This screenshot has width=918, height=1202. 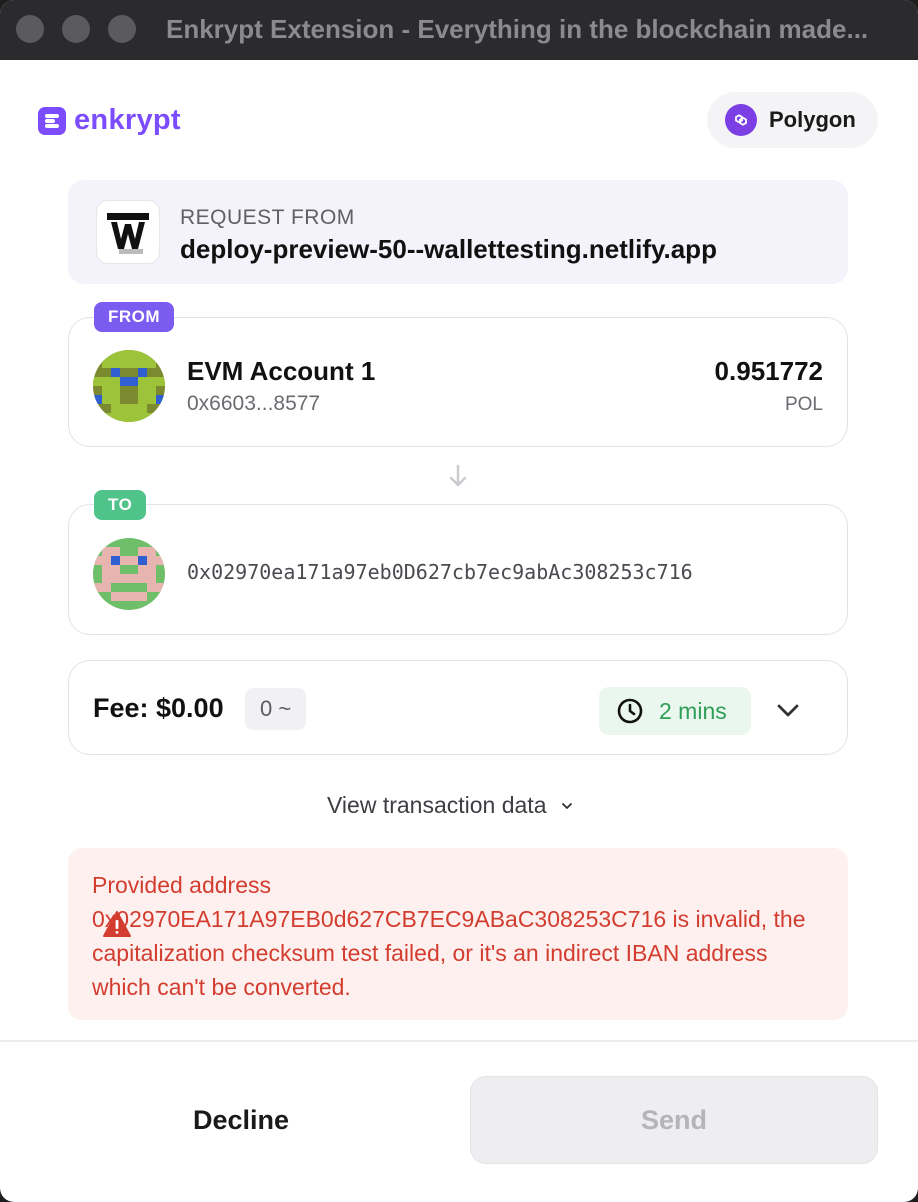 I want to click on from-account-card: EVM Account 1 0x6603...8577 0.951772 POL, so click(x=458, y=382).